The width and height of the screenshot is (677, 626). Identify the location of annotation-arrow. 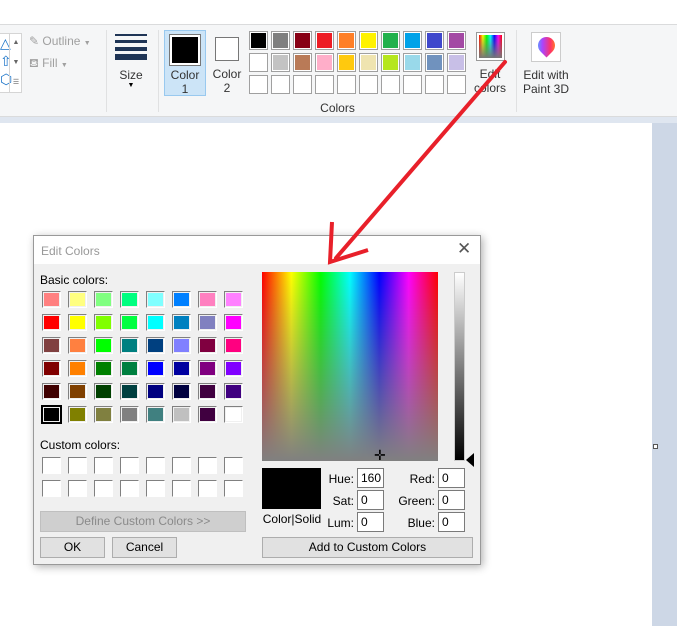
(417, 162).